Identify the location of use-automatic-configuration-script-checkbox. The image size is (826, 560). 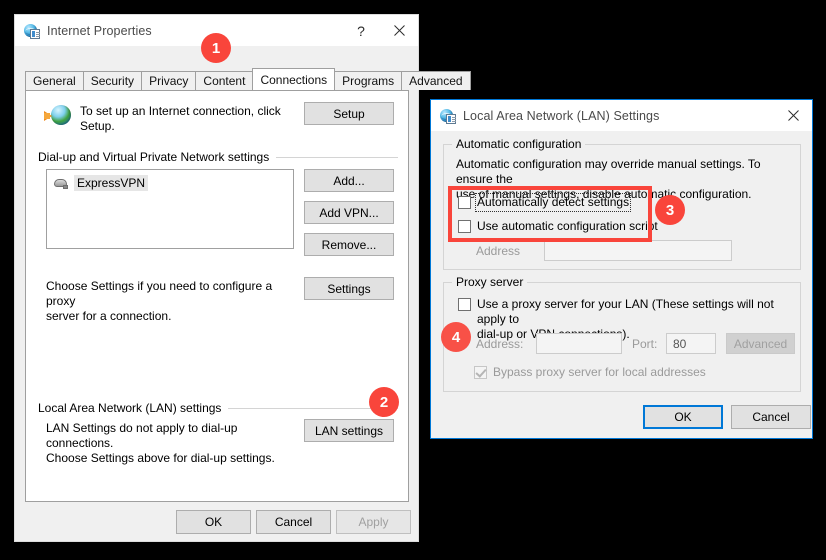
(464, 226).